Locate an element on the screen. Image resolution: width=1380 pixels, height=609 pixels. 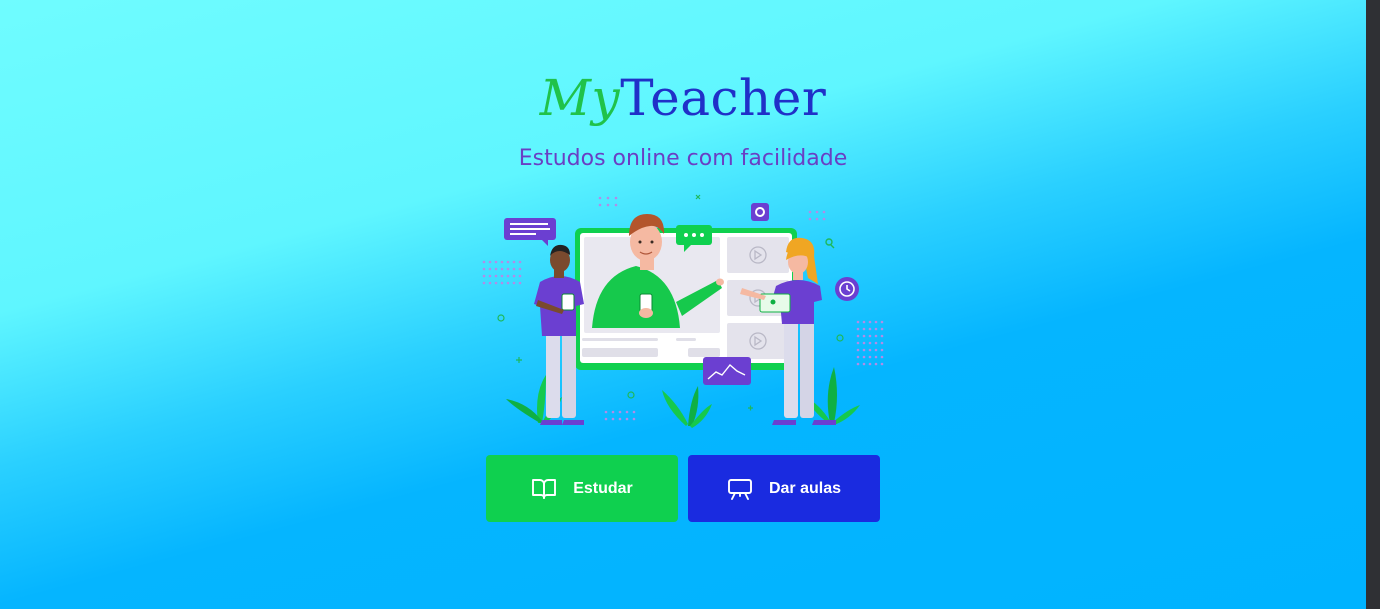
hero-illustration is located at coordinates (683, 311).